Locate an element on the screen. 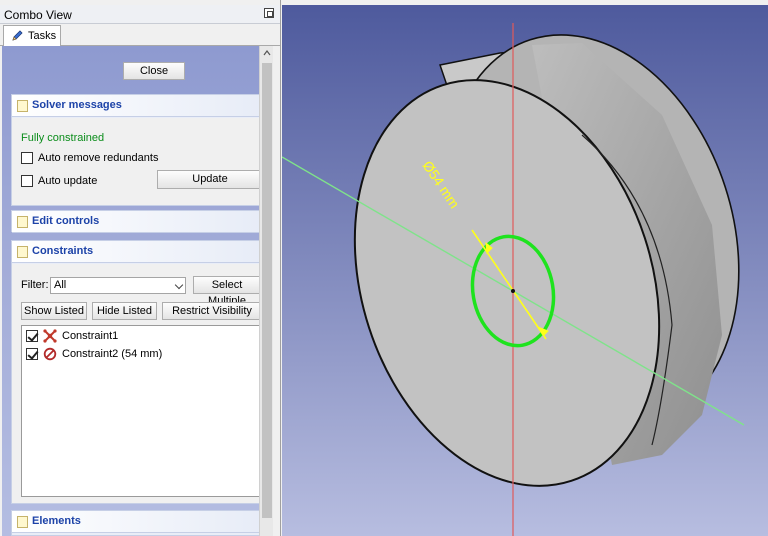 The width and height of the screenshot is (768, 536). edit-controls-box: Edit controls is located at coordinates (136, 221).